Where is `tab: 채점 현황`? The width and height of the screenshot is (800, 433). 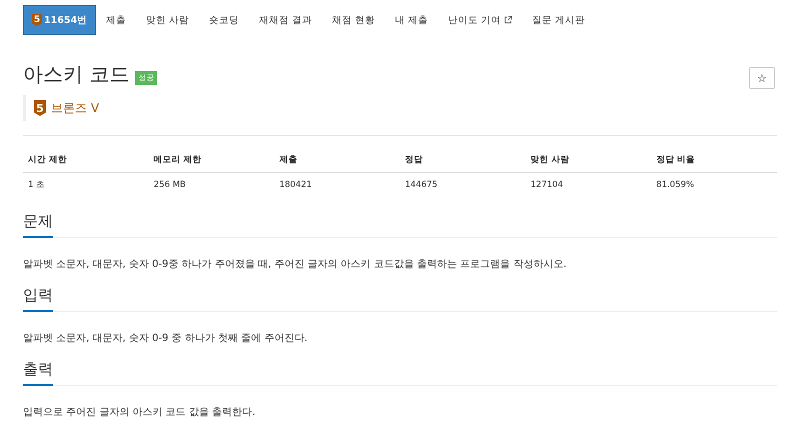
tab: 채점 현황 is located at coordinates (354, 20).